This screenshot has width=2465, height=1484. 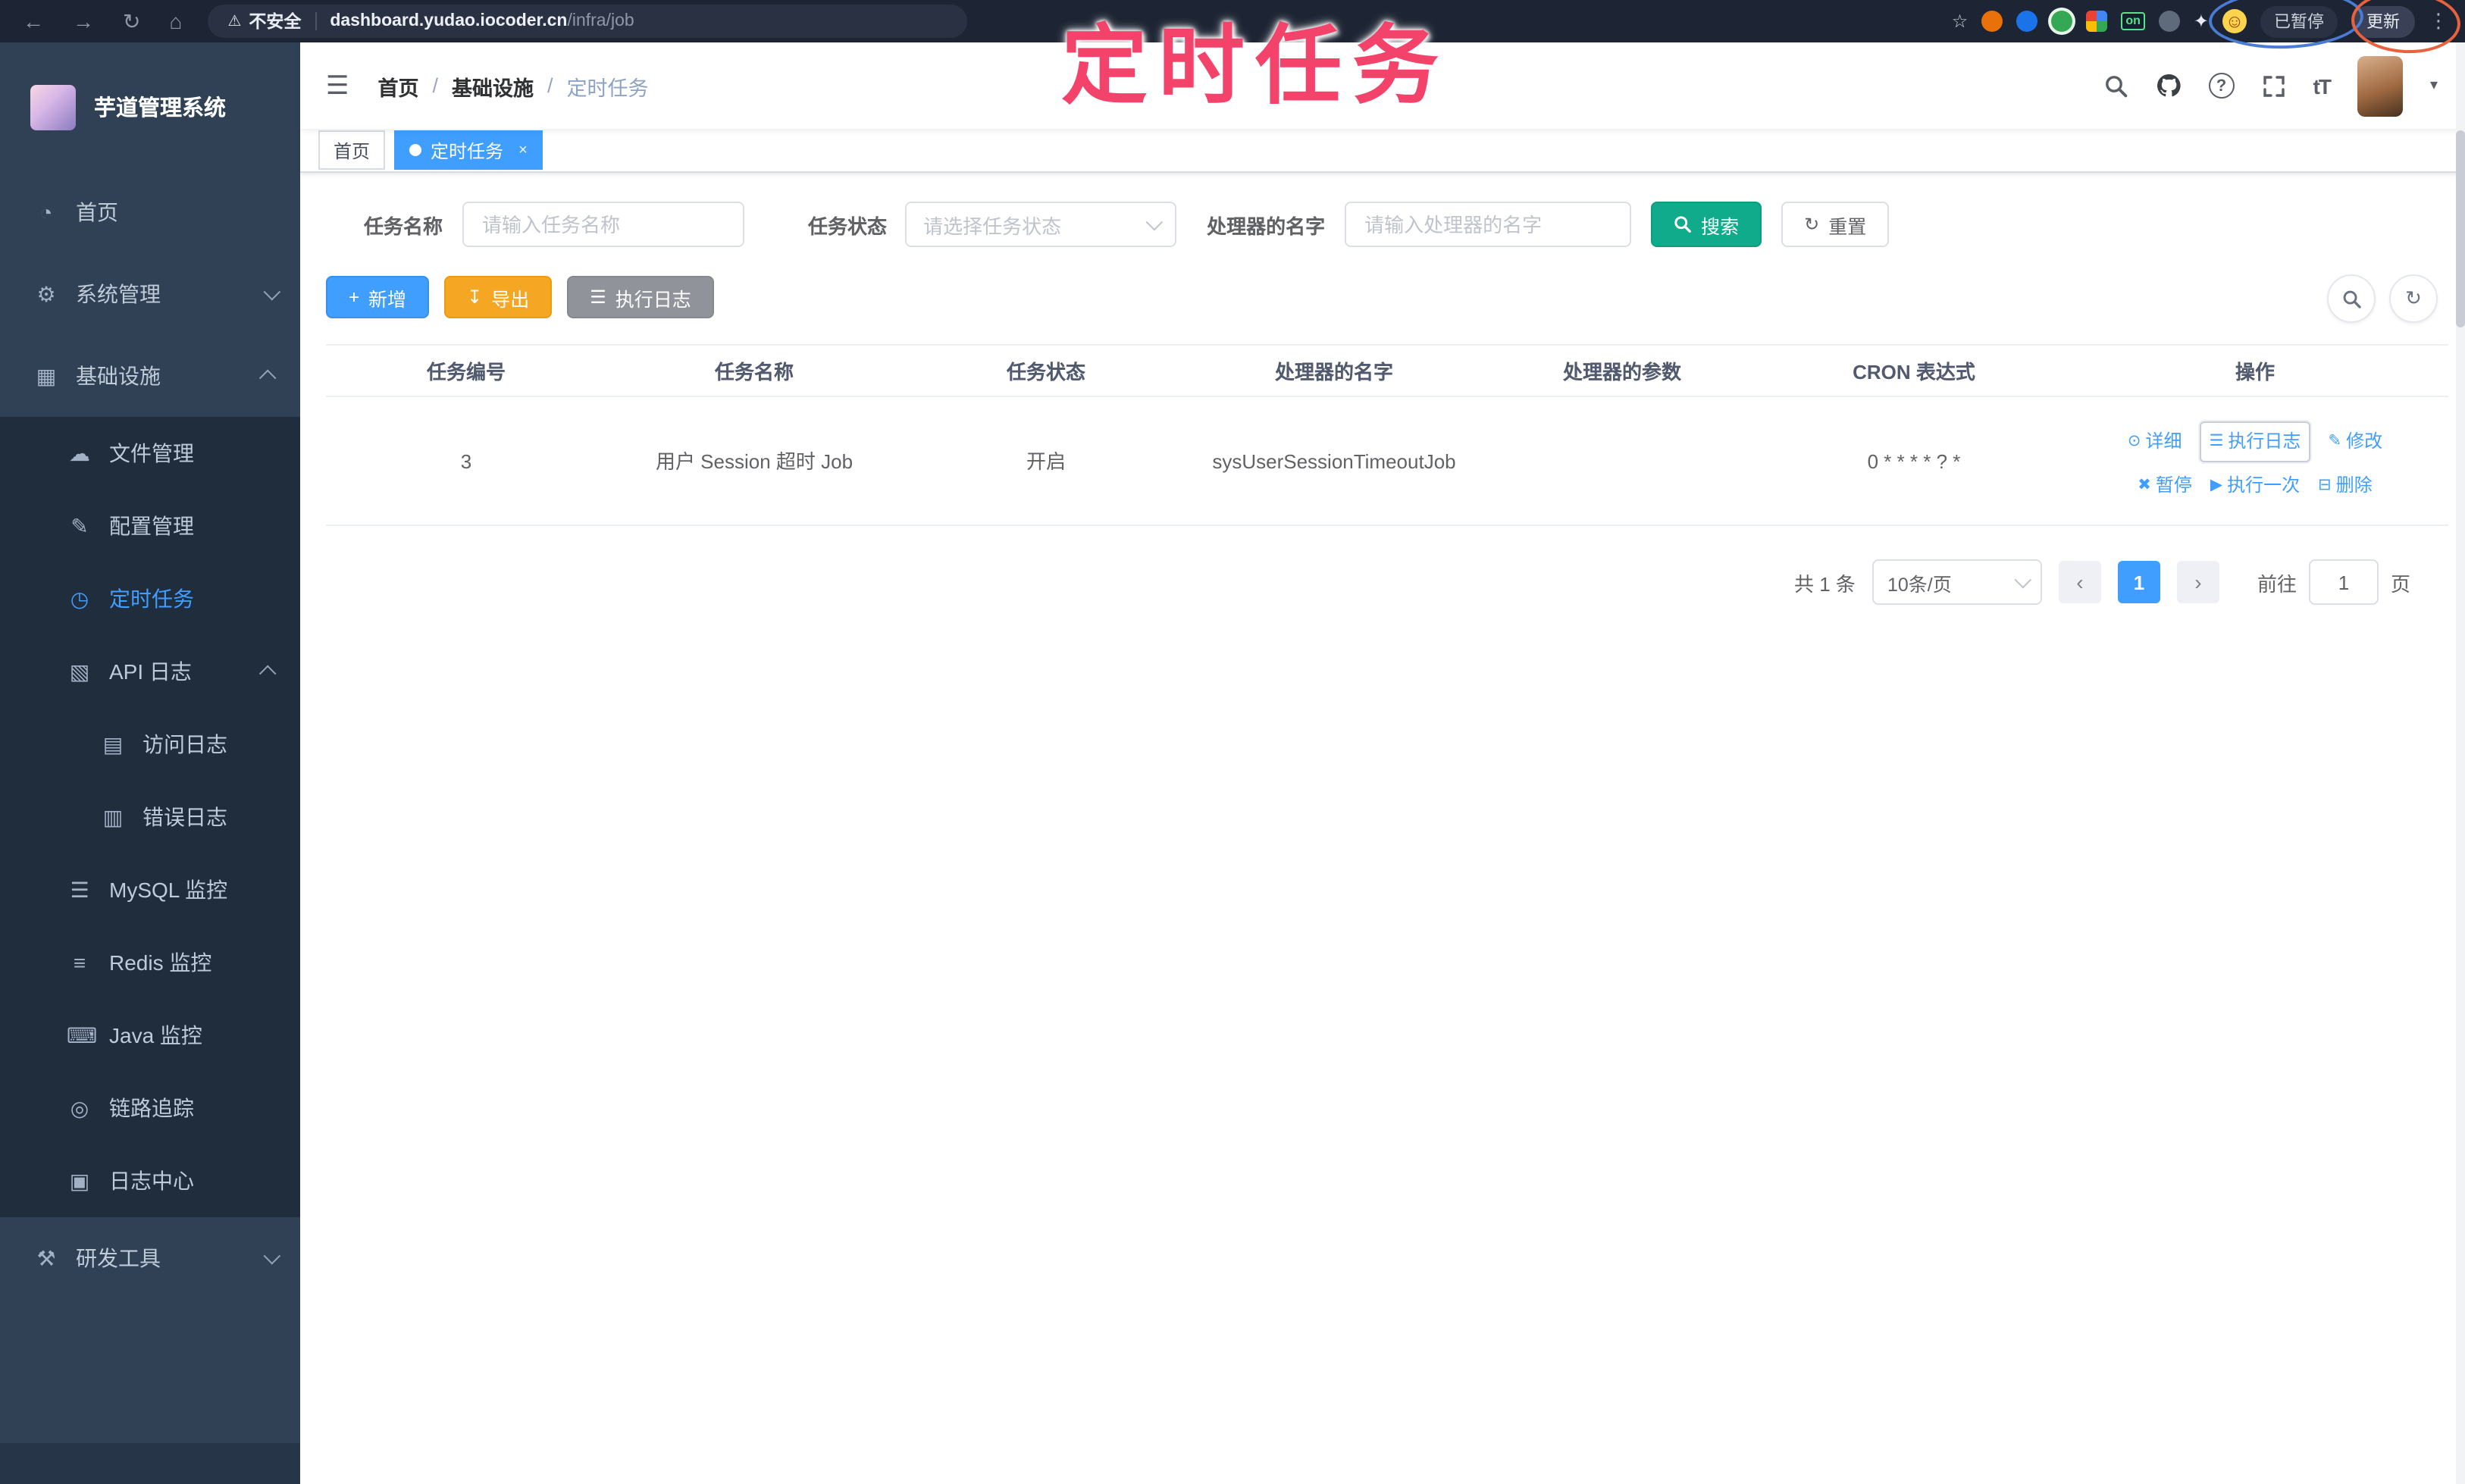 I want to click on security-label: 不安全, so click(x=275, y=21).